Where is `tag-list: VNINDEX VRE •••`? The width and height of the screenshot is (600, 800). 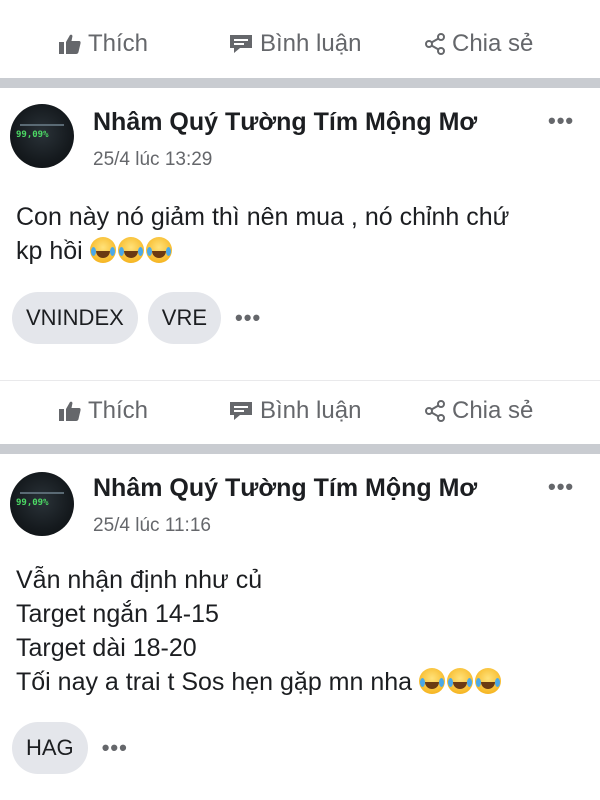
tag-list: VNINDEX VRE ••• is located at coordinates (136, 318).